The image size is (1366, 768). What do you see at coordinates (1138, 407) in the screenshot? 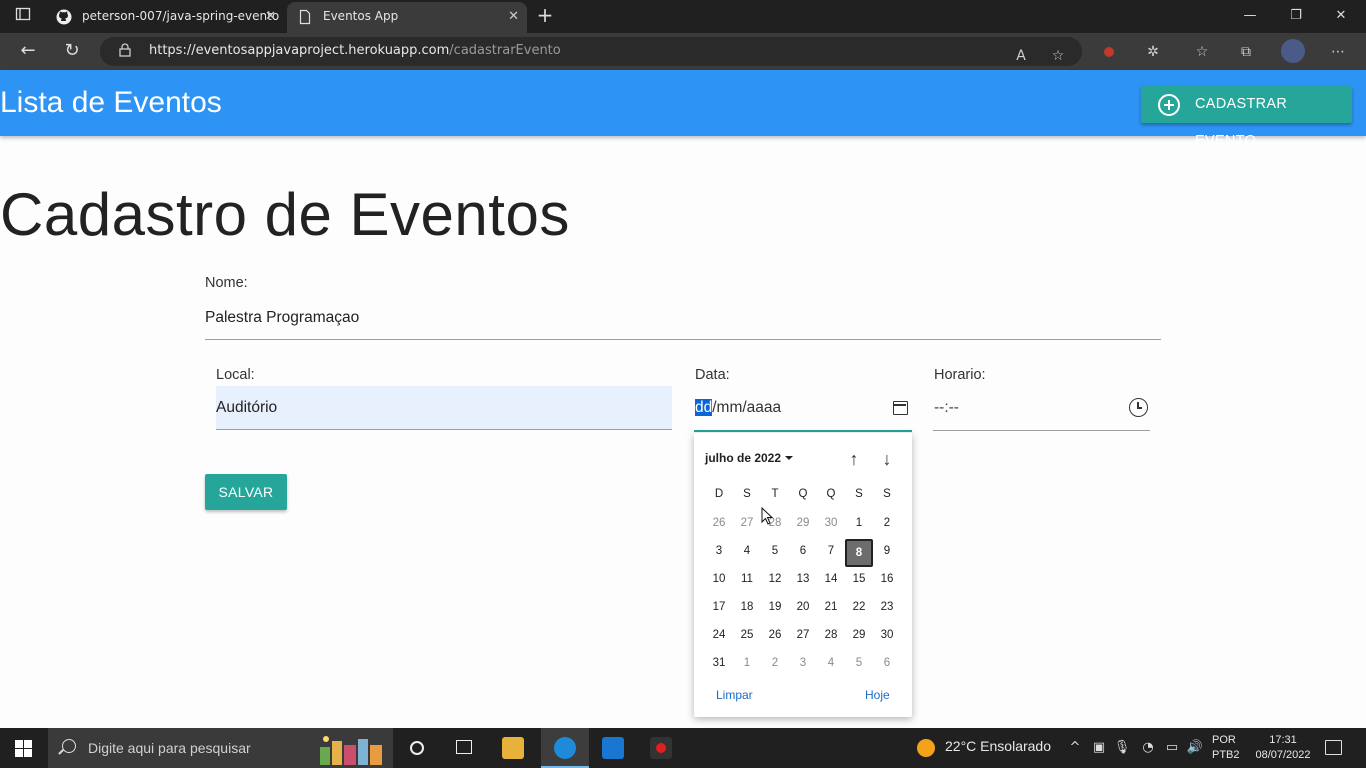
I see `clock-icon` at bounding box center [1138, 407].